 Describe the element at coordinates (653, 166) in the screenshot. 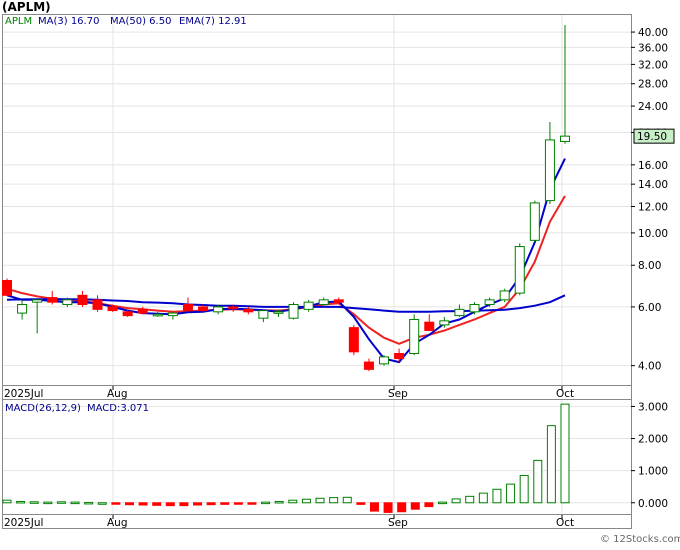

I see `price-axis-tick-label: 16.00` at that location.